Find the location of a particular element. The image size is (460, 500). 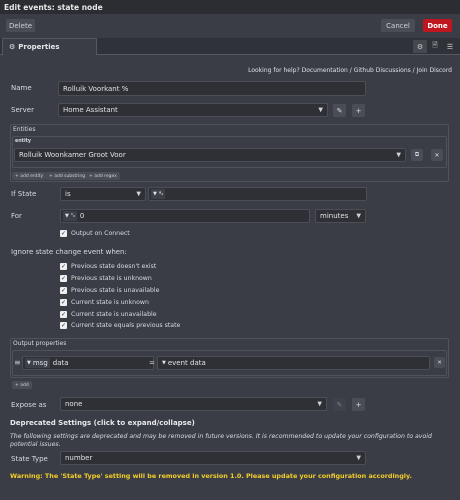

type-selector: ▼ event data is located at coordinates (184, 363).